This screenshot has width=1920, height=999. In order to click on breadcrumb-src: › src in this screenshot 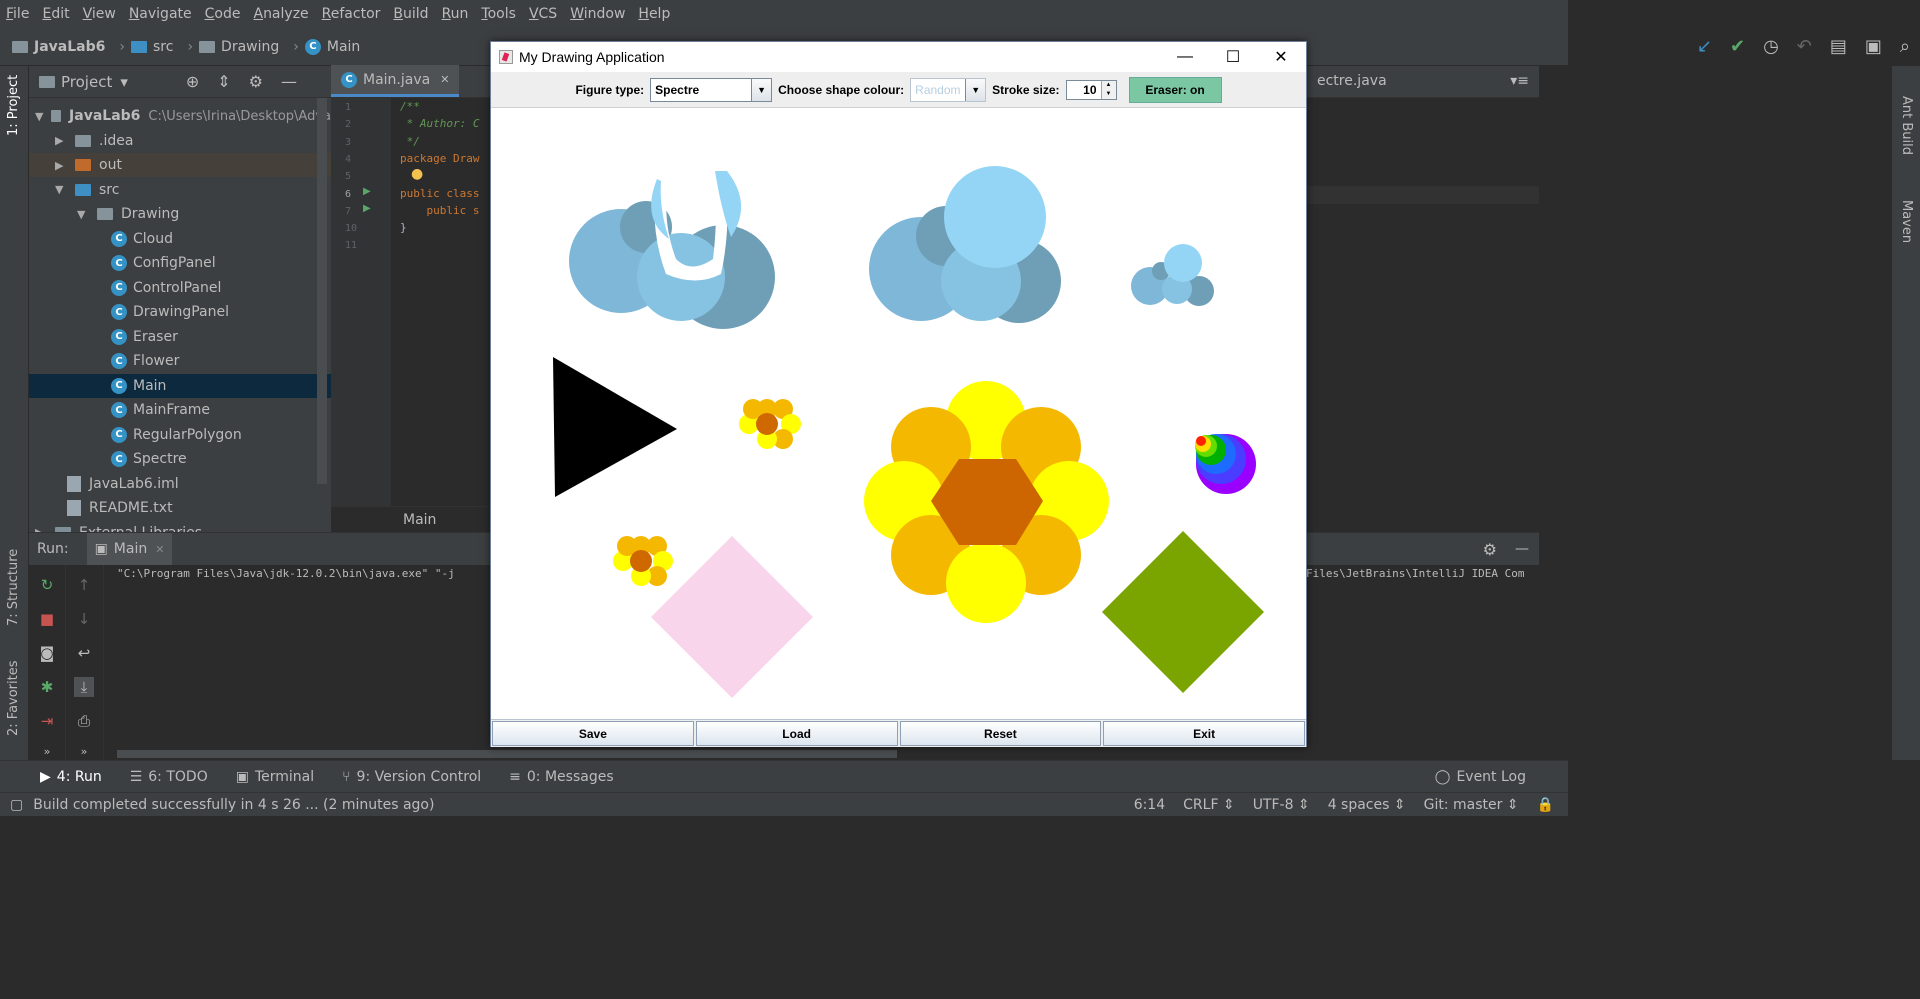, I will do `click(143, 47)`.